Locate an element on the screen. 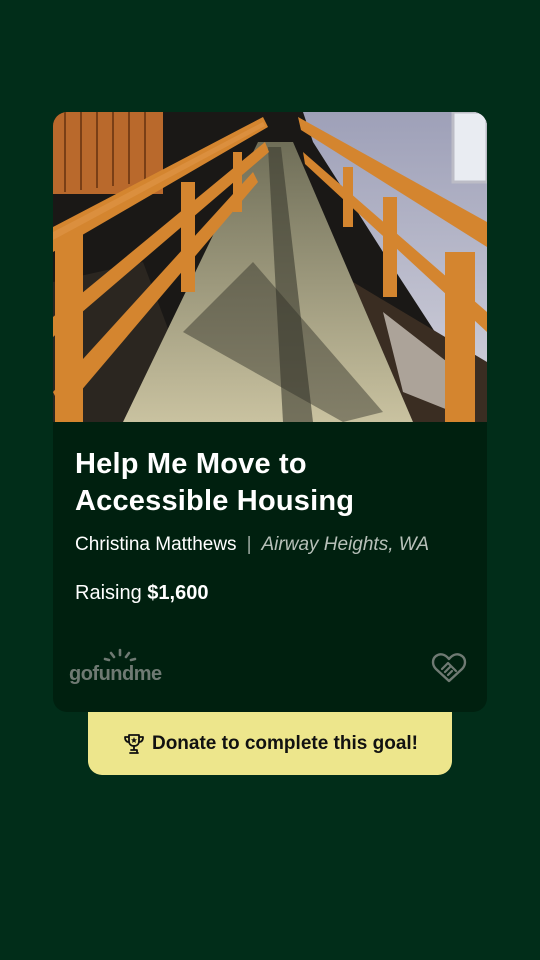  gofundme-sunrise-icon is located at coordinates (120, 655).